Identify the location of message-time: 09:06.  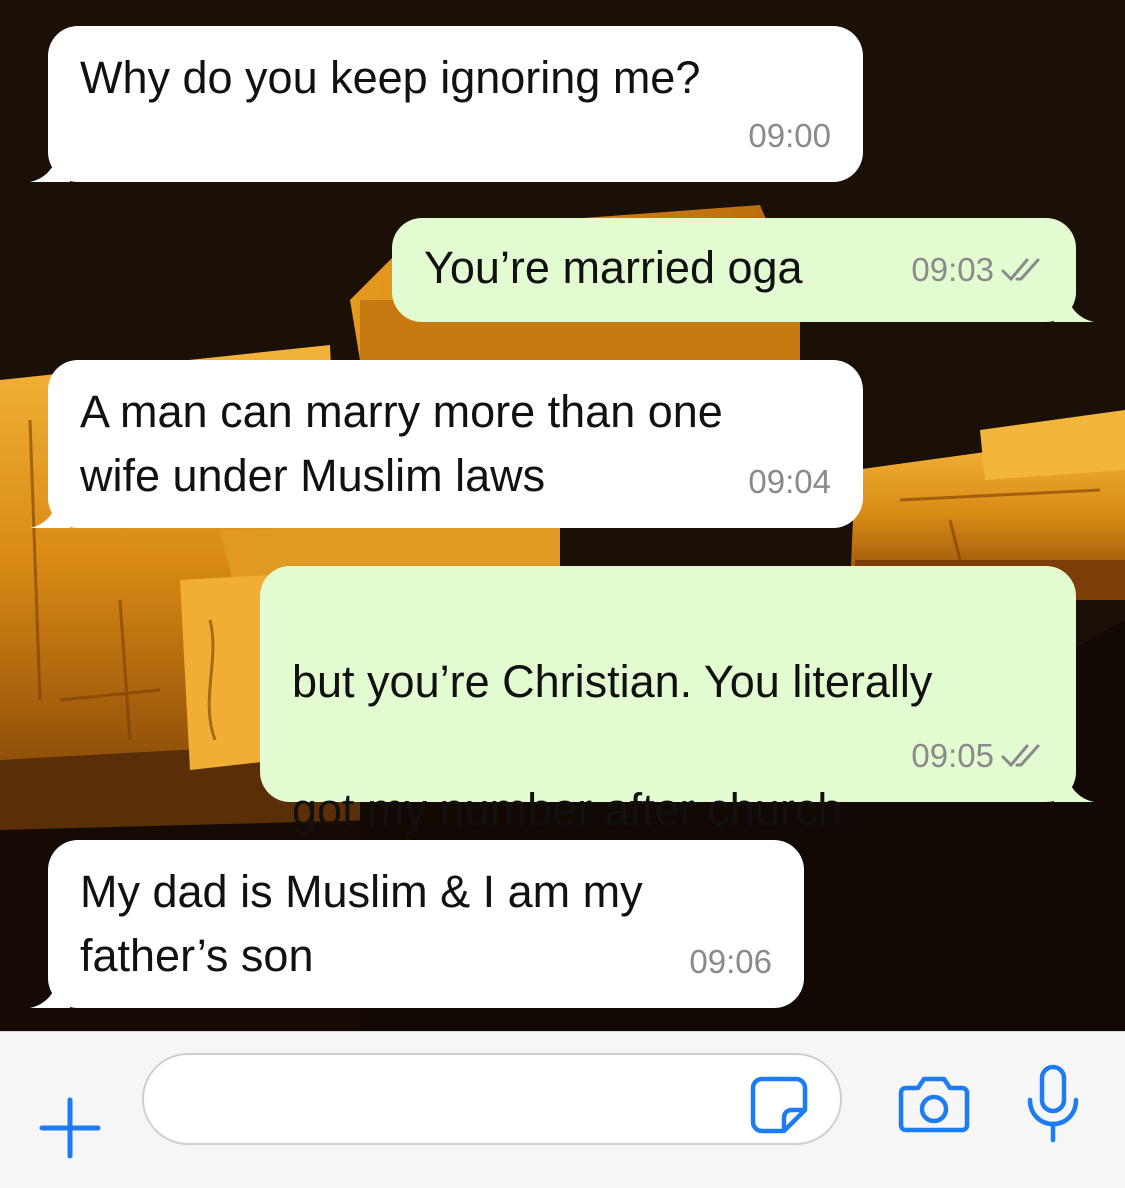
(730, 961).